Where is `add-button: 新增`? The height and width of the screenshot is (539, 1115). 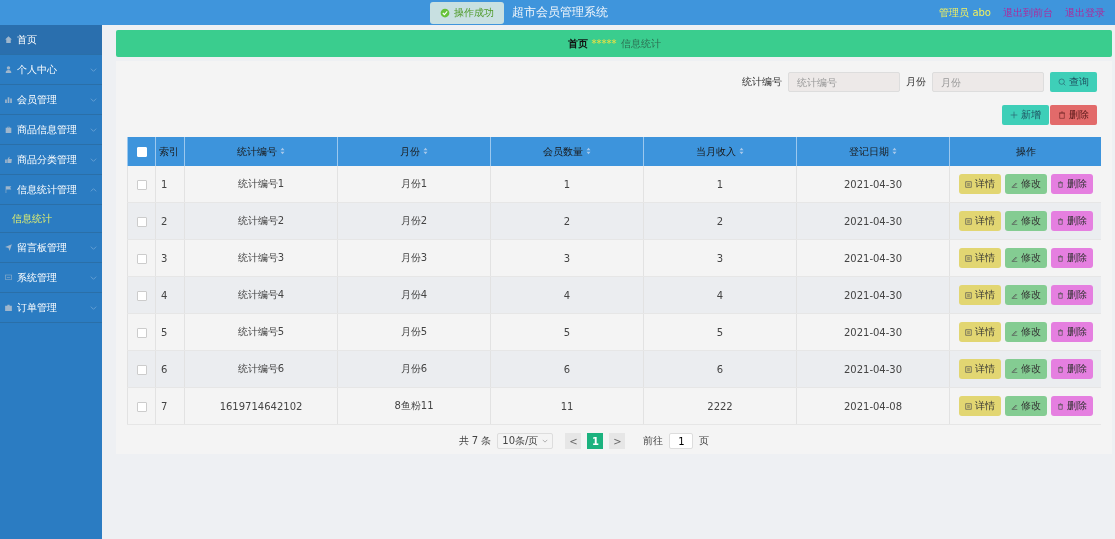
add-button: 新增 is located at coordinates (1025, 115).